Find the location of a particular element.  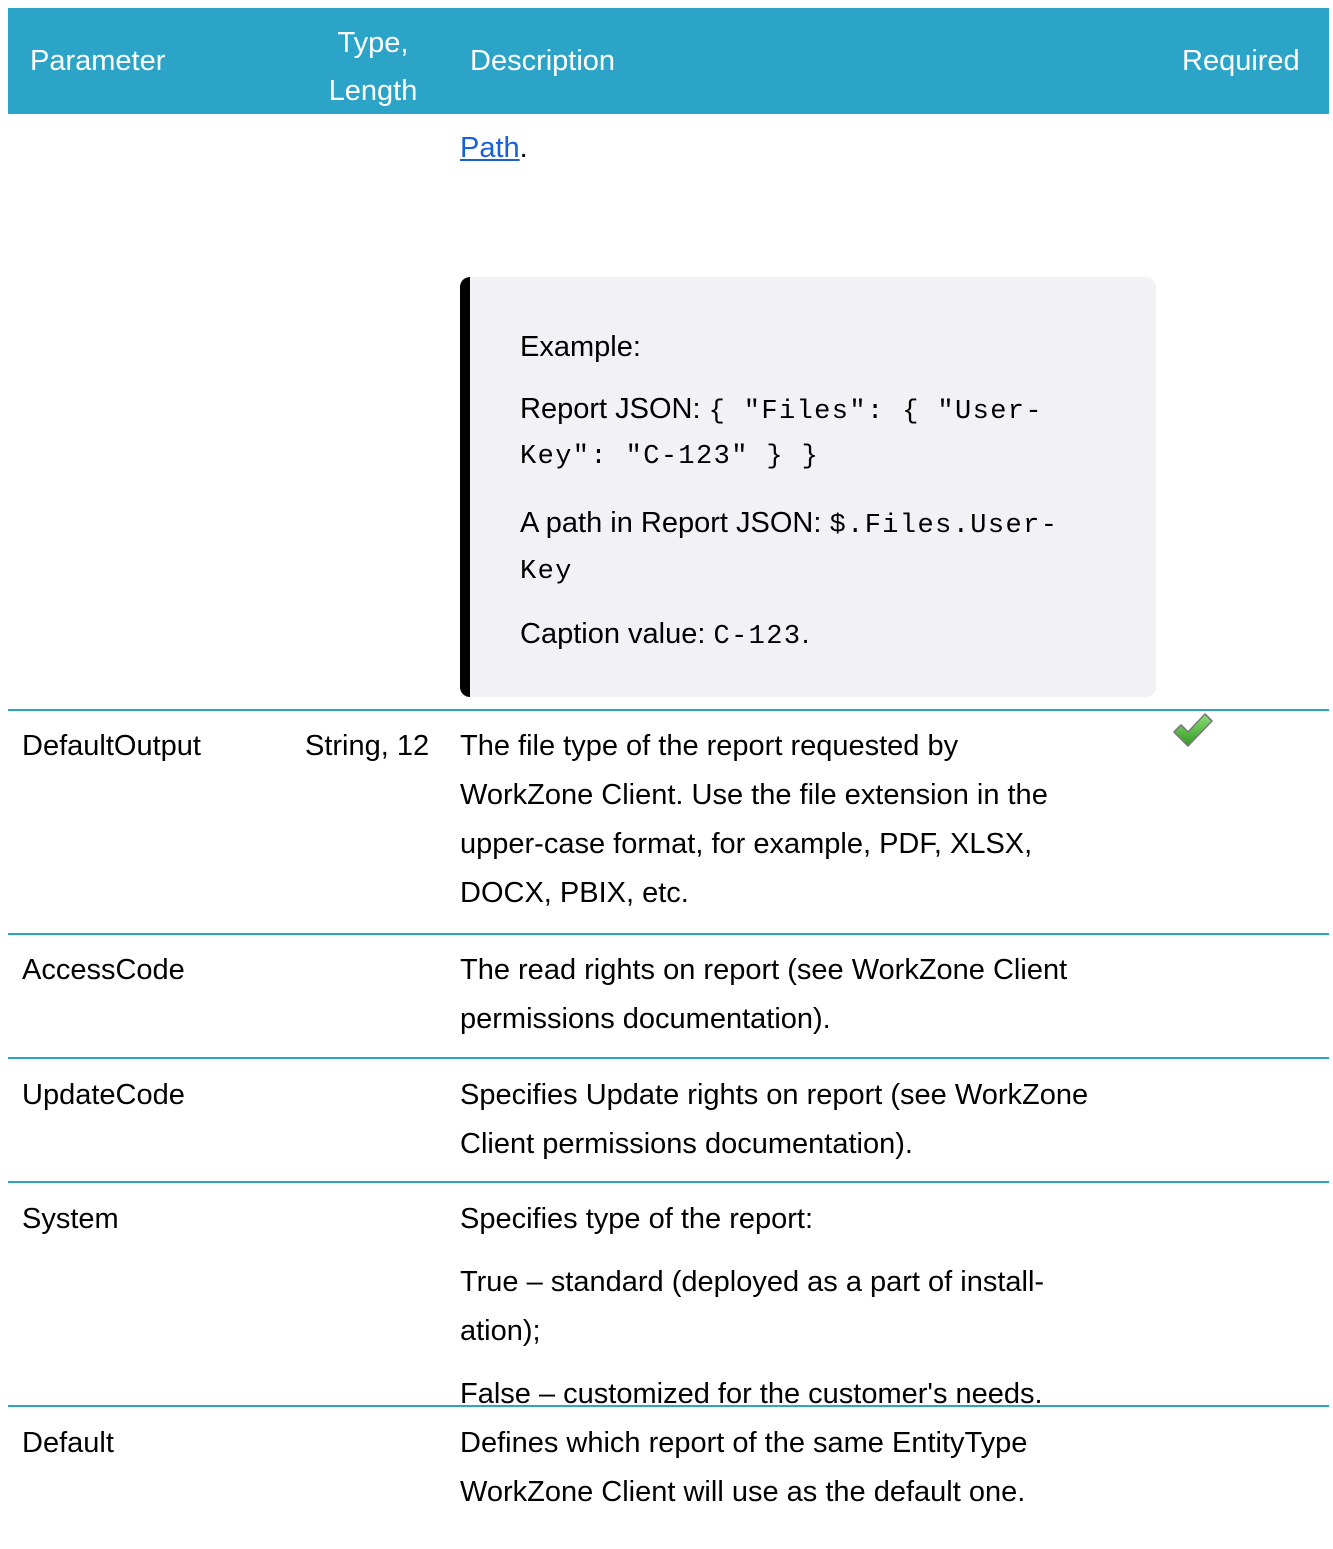

example-caption-code: C-123 is located at coordinates (757, 637).